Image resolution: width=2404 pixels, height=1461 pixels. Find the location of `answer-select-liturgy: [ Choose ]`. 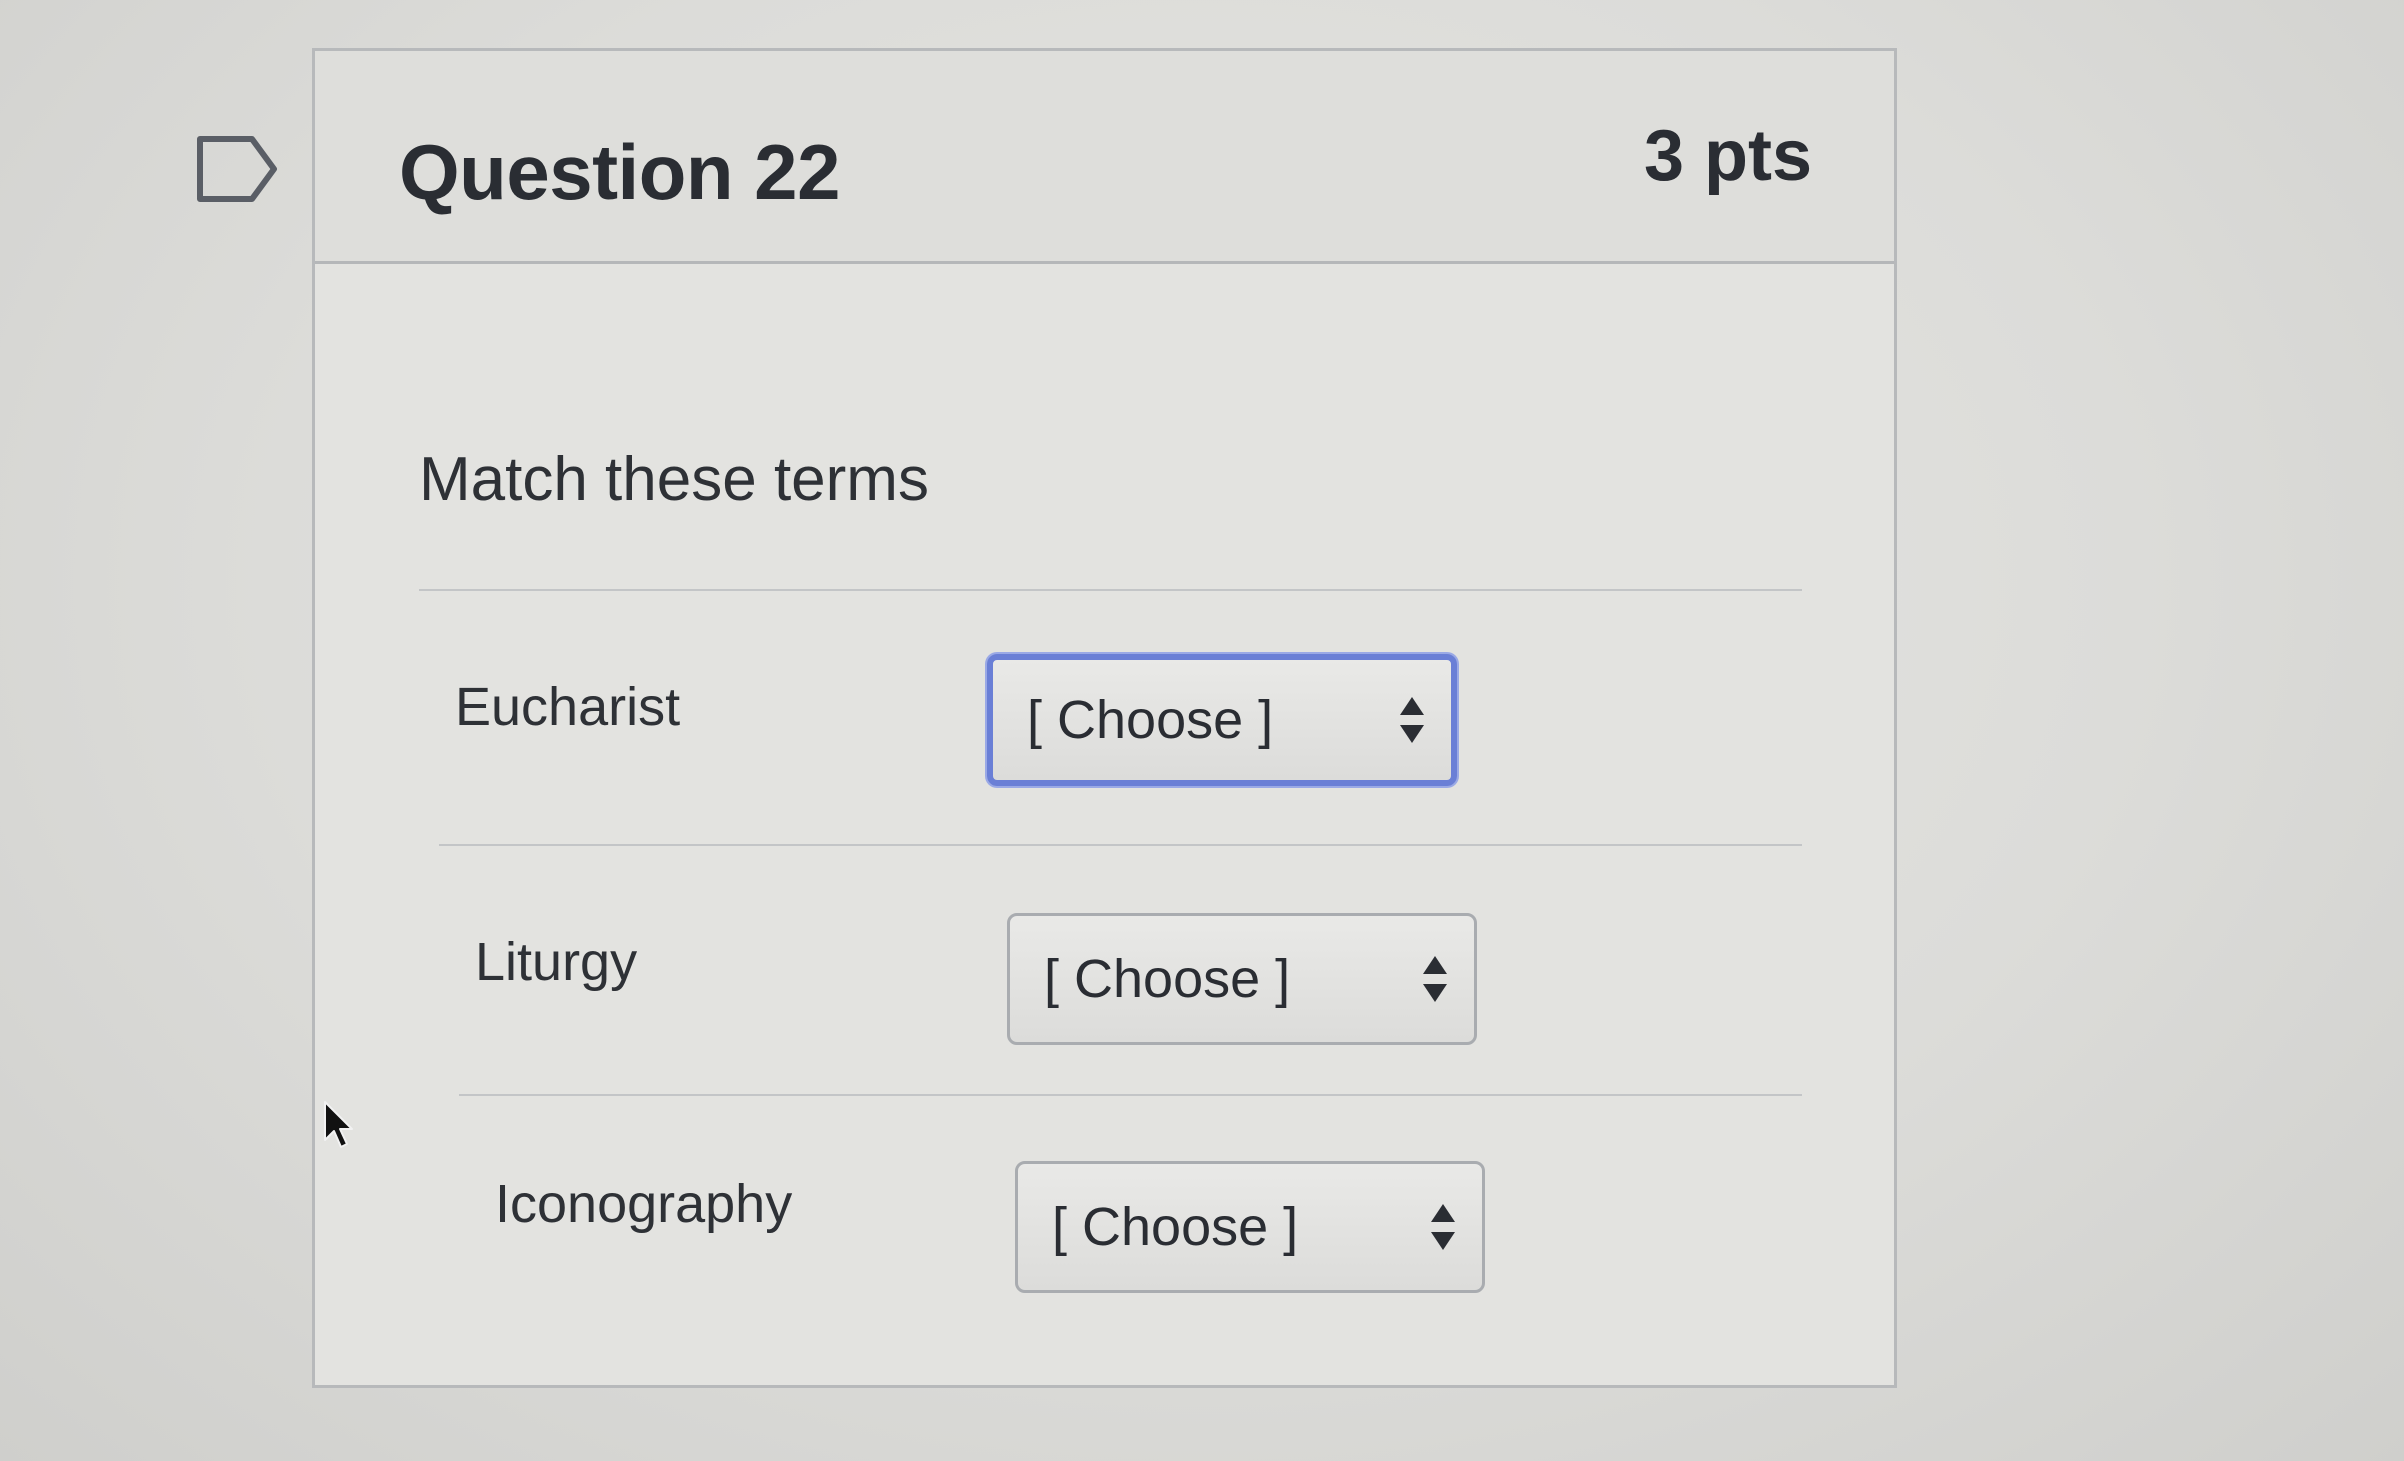

answer-select-liturgy: [ Choose ] is located at coordinates (1242, 979).